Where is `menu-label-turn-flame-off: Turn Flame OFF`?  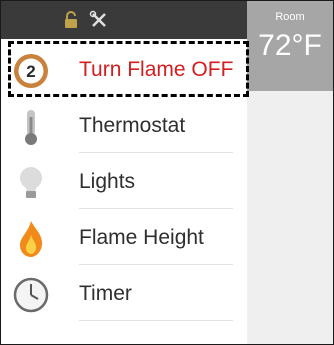
menu-label-turn-flame-off: Turn Flame OFF is located at coordinates (156, 69).